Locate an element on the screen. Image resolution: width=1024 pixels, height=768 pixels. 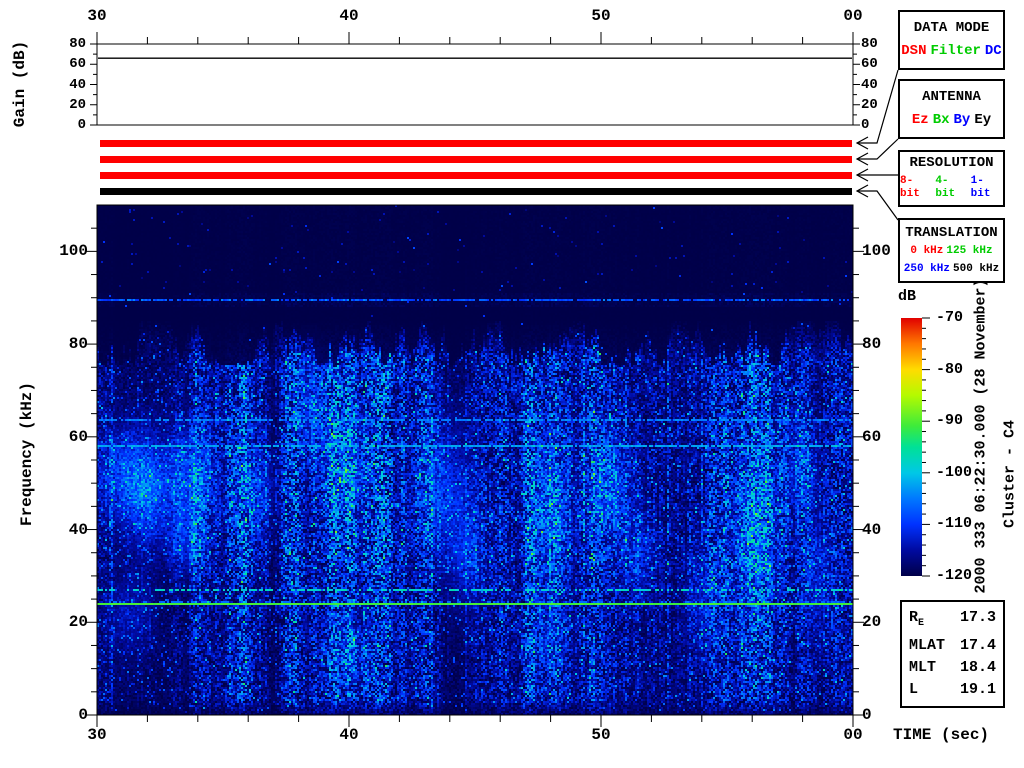
panel-values-row: Ez Bx By Ey is located at coordinates (951, 120).